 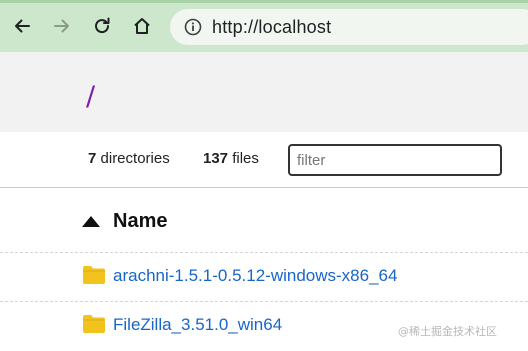 What do you see at coordinates (447, 331) in the screenshot?
I see `watermark: @稀土掘金技术社区` at bounding box center [447, 331].